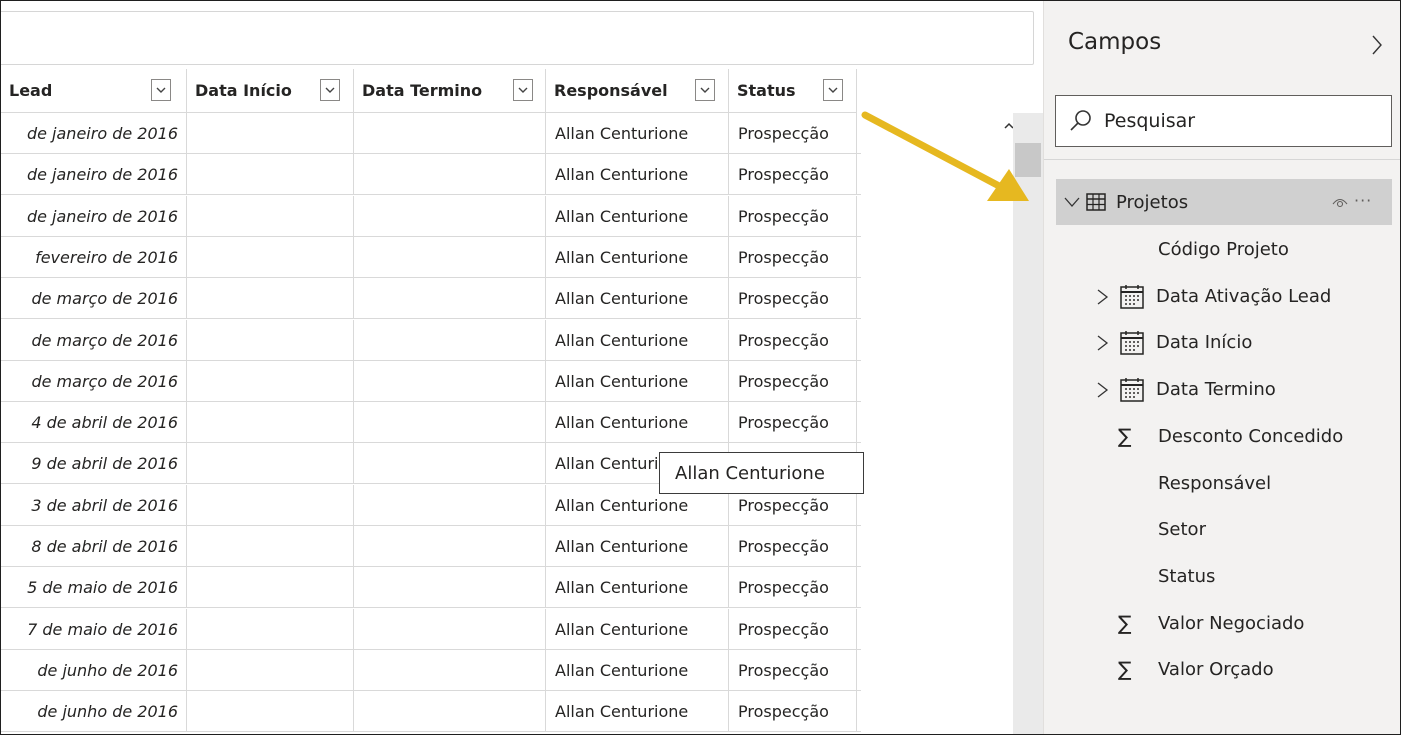 Image resolution: width=1401 pixels, height=735 pixels. Describe the element at coordinates (94, 423) in the screenshot. I see `cell-lead: 4 de abril de 2016` at that location.